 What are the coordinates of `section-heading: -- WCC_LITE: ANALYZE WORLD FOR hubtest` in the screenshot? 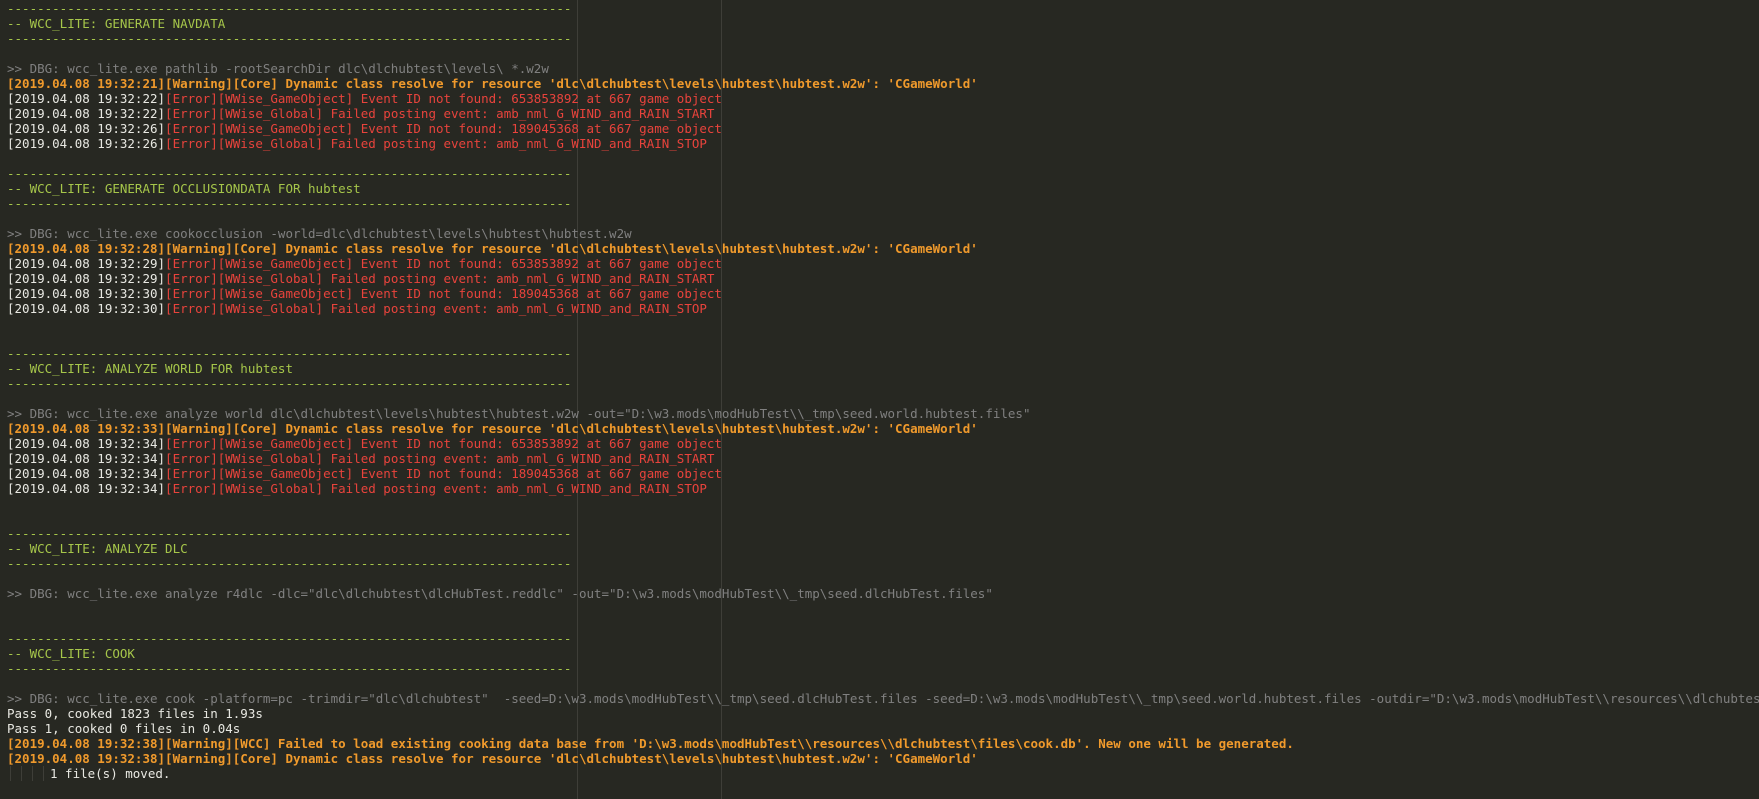 It's located at (150, 368).